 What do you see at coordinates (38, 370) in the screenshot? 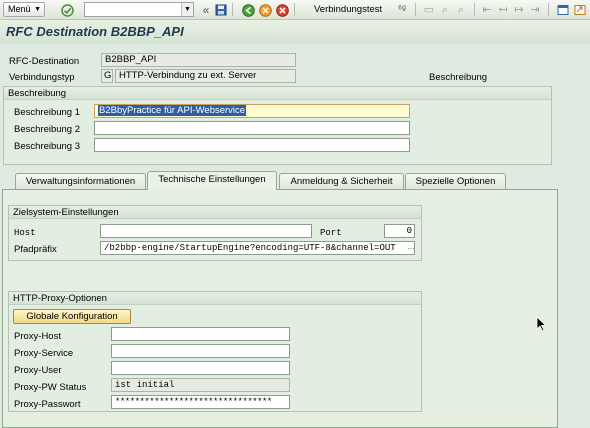
I see `proxy-user-label: Proxy-User` at bounding box center [38, 370].